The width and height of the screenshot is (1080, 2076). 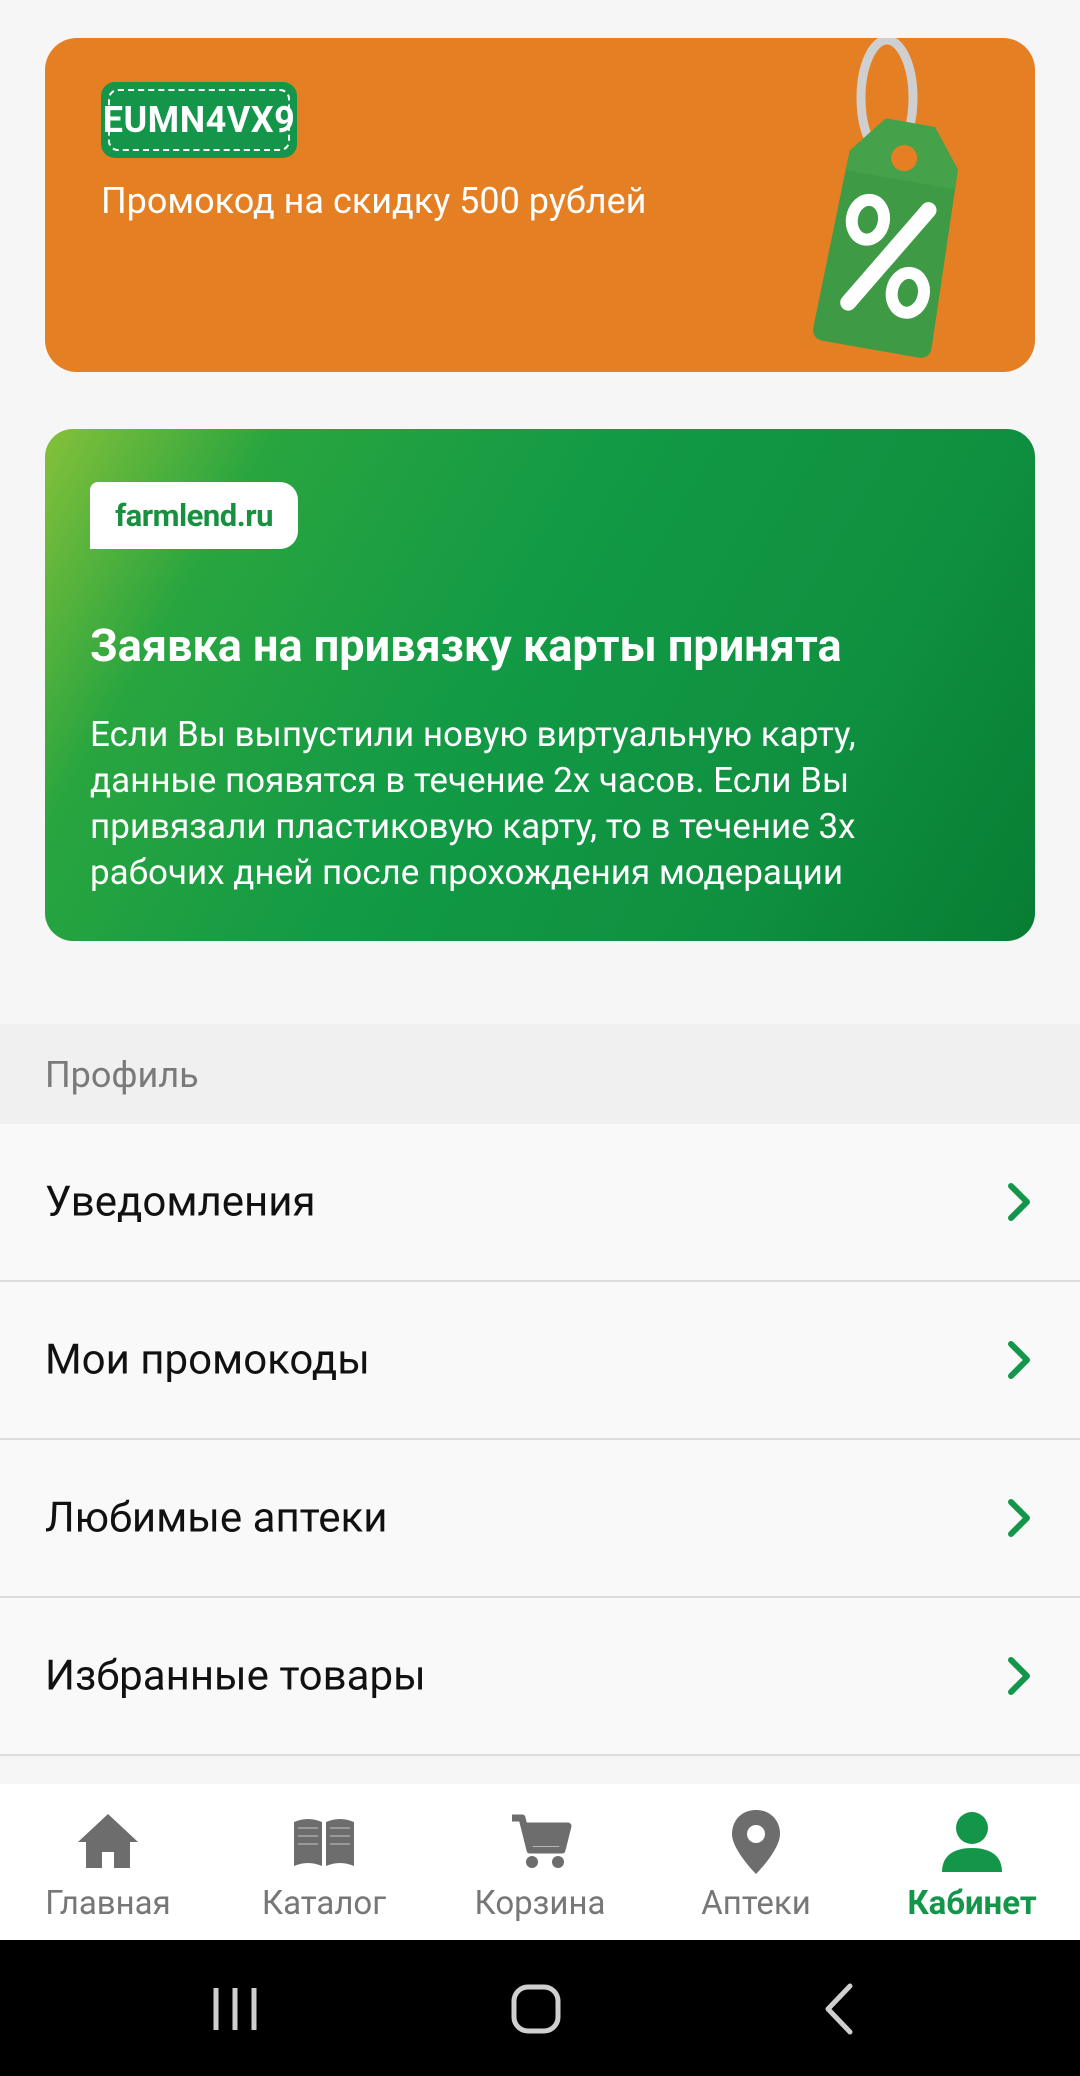 I want to click on bottom-navigation: Главная Каталог Корзина Аптеки Кабинет, so click(x=540, y=1862).